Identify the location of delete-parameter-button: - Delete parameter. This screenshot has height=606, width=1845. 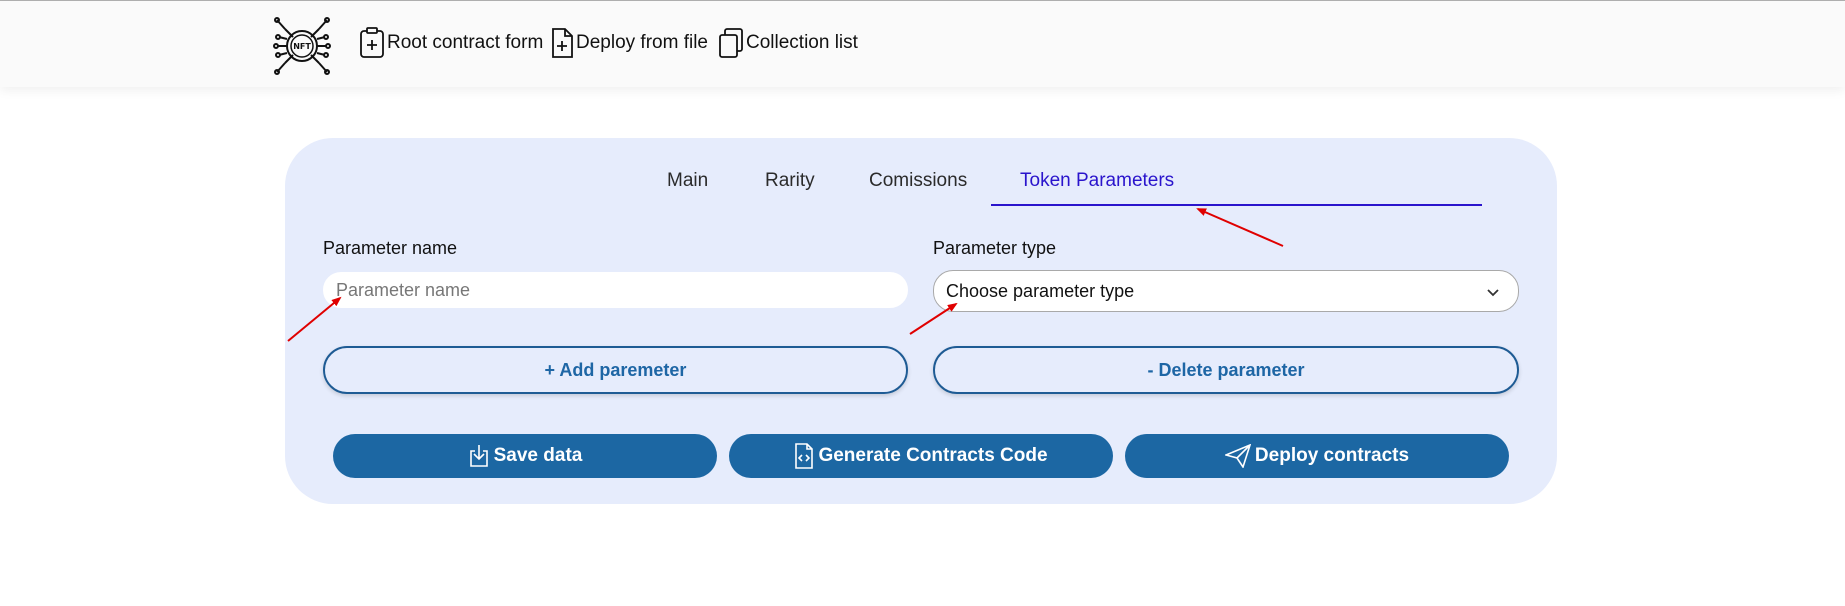
(1226, 370).